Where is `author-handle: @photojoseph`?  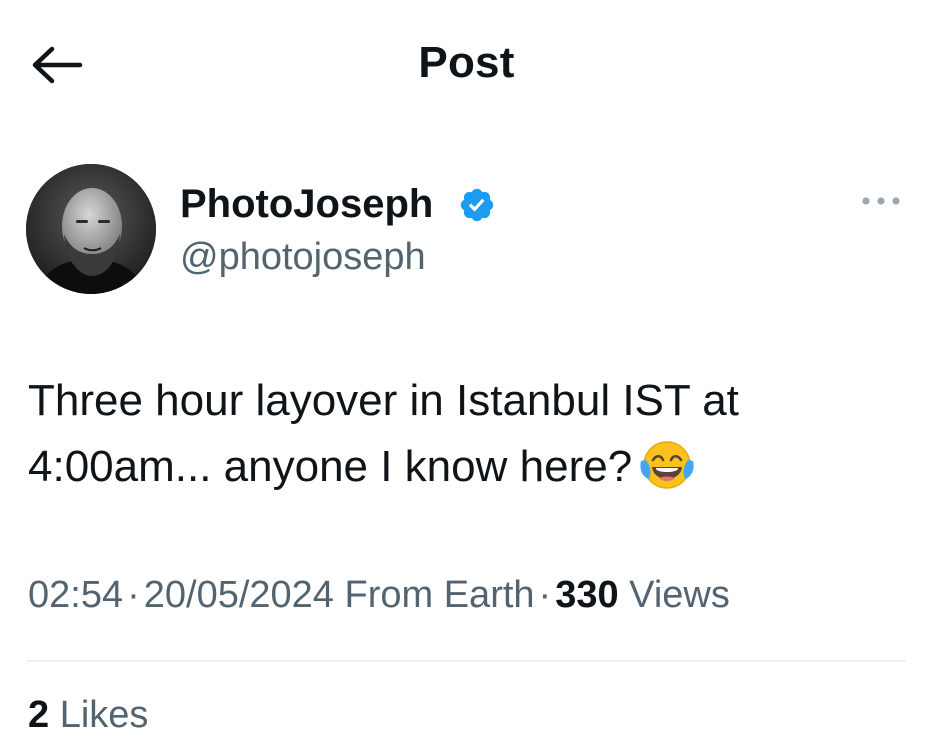
author-handle: @photojoseph is located at coordinates (303, 257).